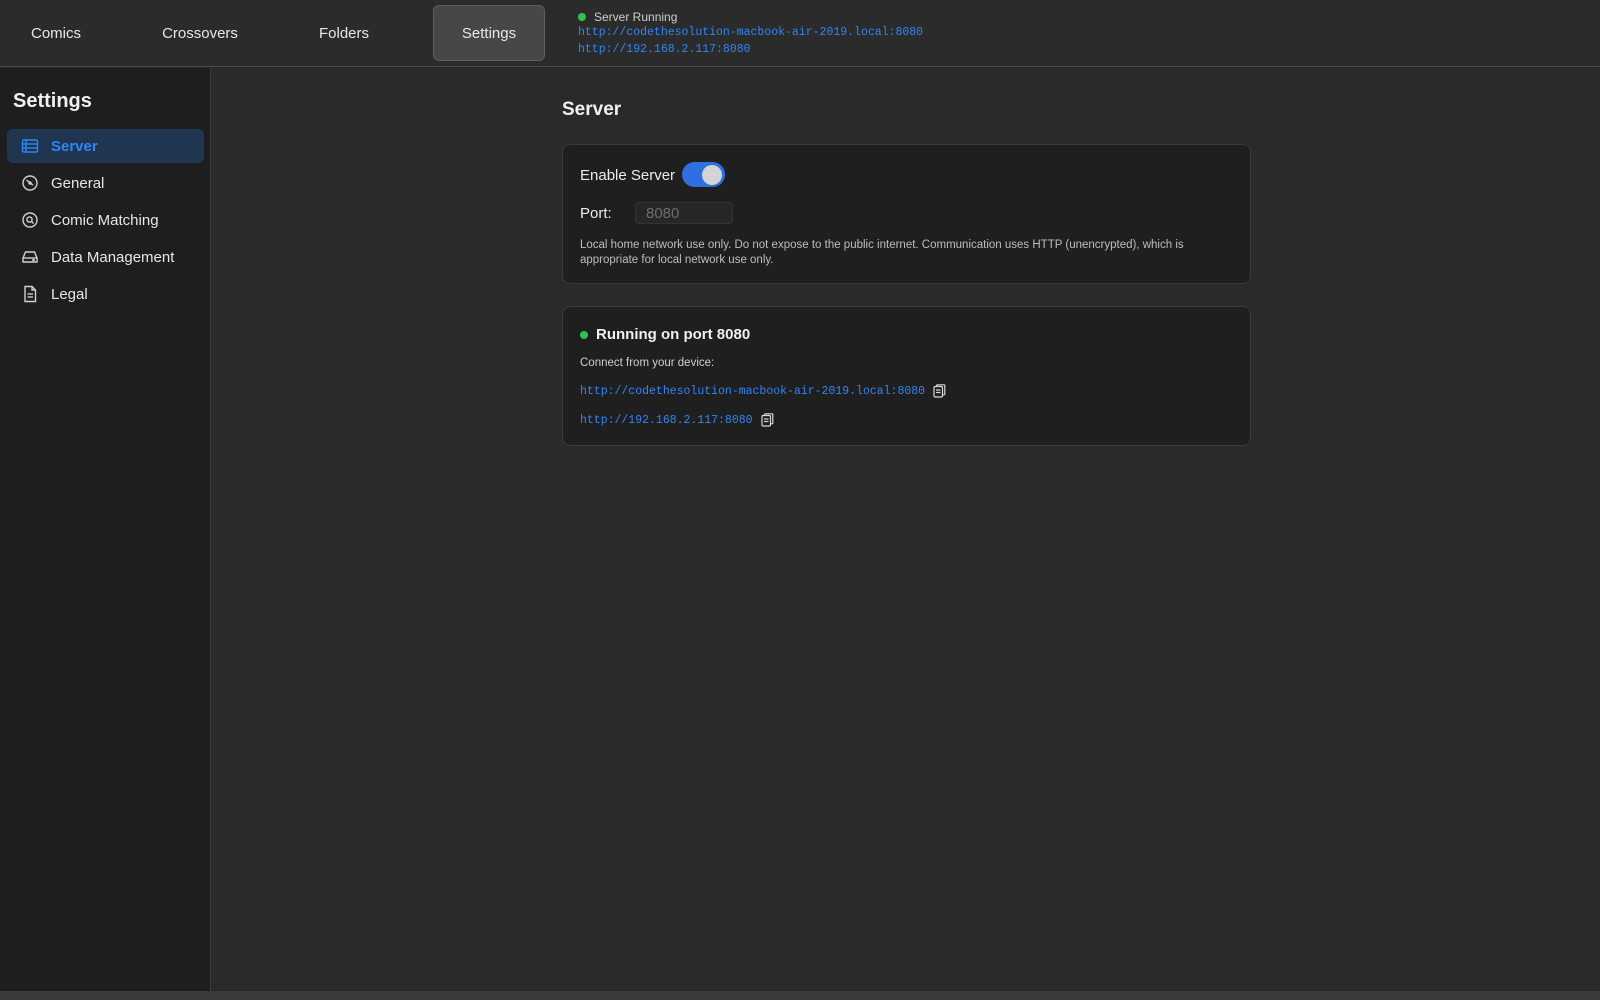 Image resolution: width=1600 pixels, height=1000 pixels. I want to click on sidebar-item-comic-matching: Comic Matching, so click(105, 220).